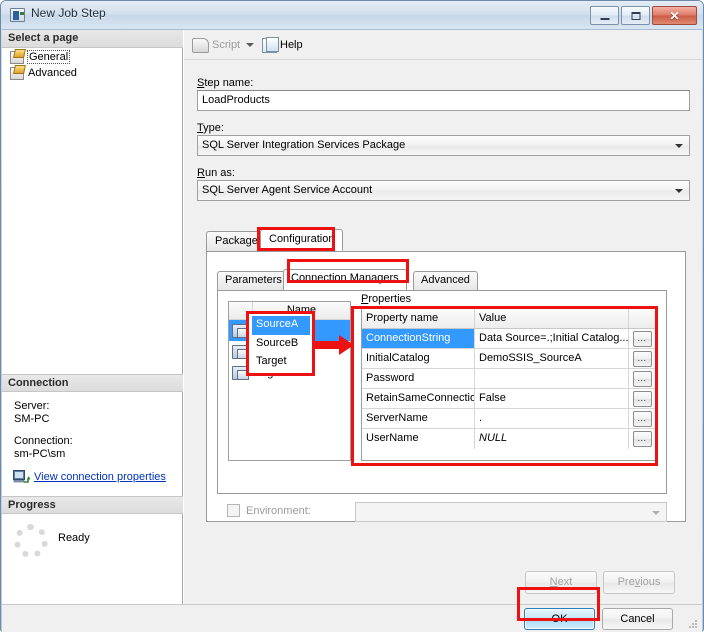 This screenshot has width=704, height=632. Describe the element at coordinates (92, 73) in the screenshot. I see `sidebar-item-advanced: Advanced` at that location.